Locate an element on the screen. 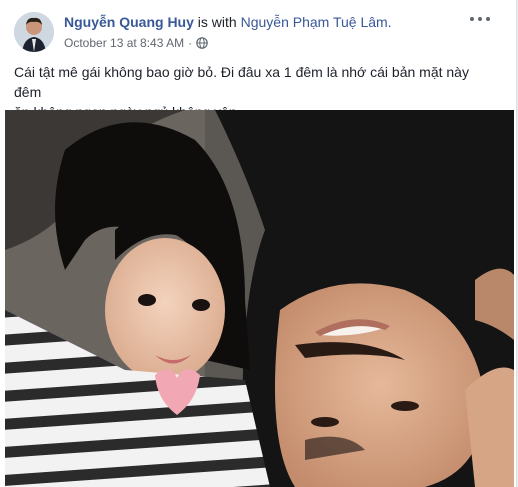 This screenshot has height=487, width=518. timestamp-link: October 13 at 8:43 AM is located at coordinates (124, 43).